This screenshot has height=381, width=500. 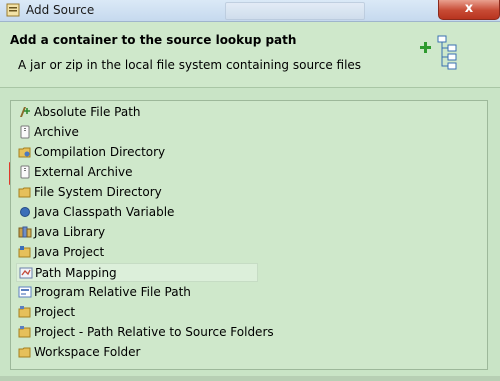 What do you see at coordinates (438, 52) in the screenshot?
I see `add-source-wizard-icon` at bounding box center [438, 52].